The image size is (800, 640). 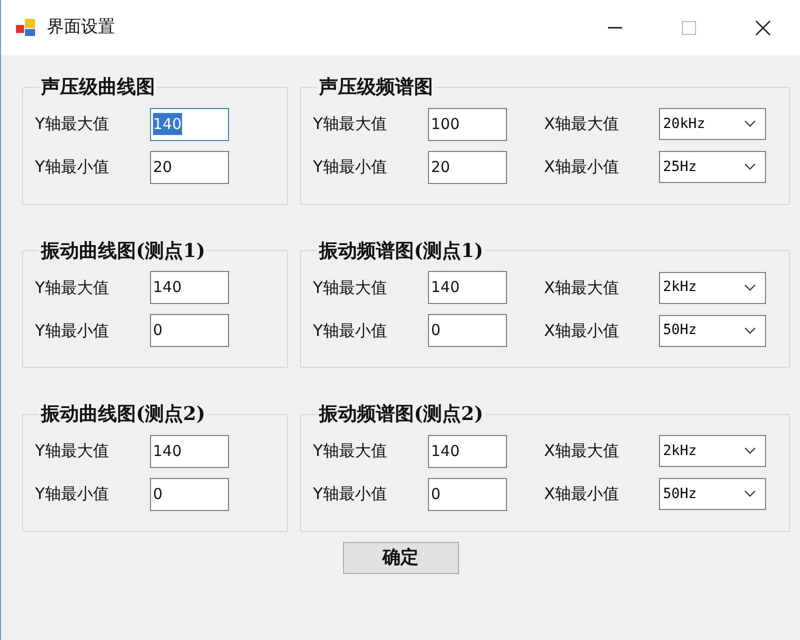 I want to click on minimize-icon, so click(x=615, y=27).